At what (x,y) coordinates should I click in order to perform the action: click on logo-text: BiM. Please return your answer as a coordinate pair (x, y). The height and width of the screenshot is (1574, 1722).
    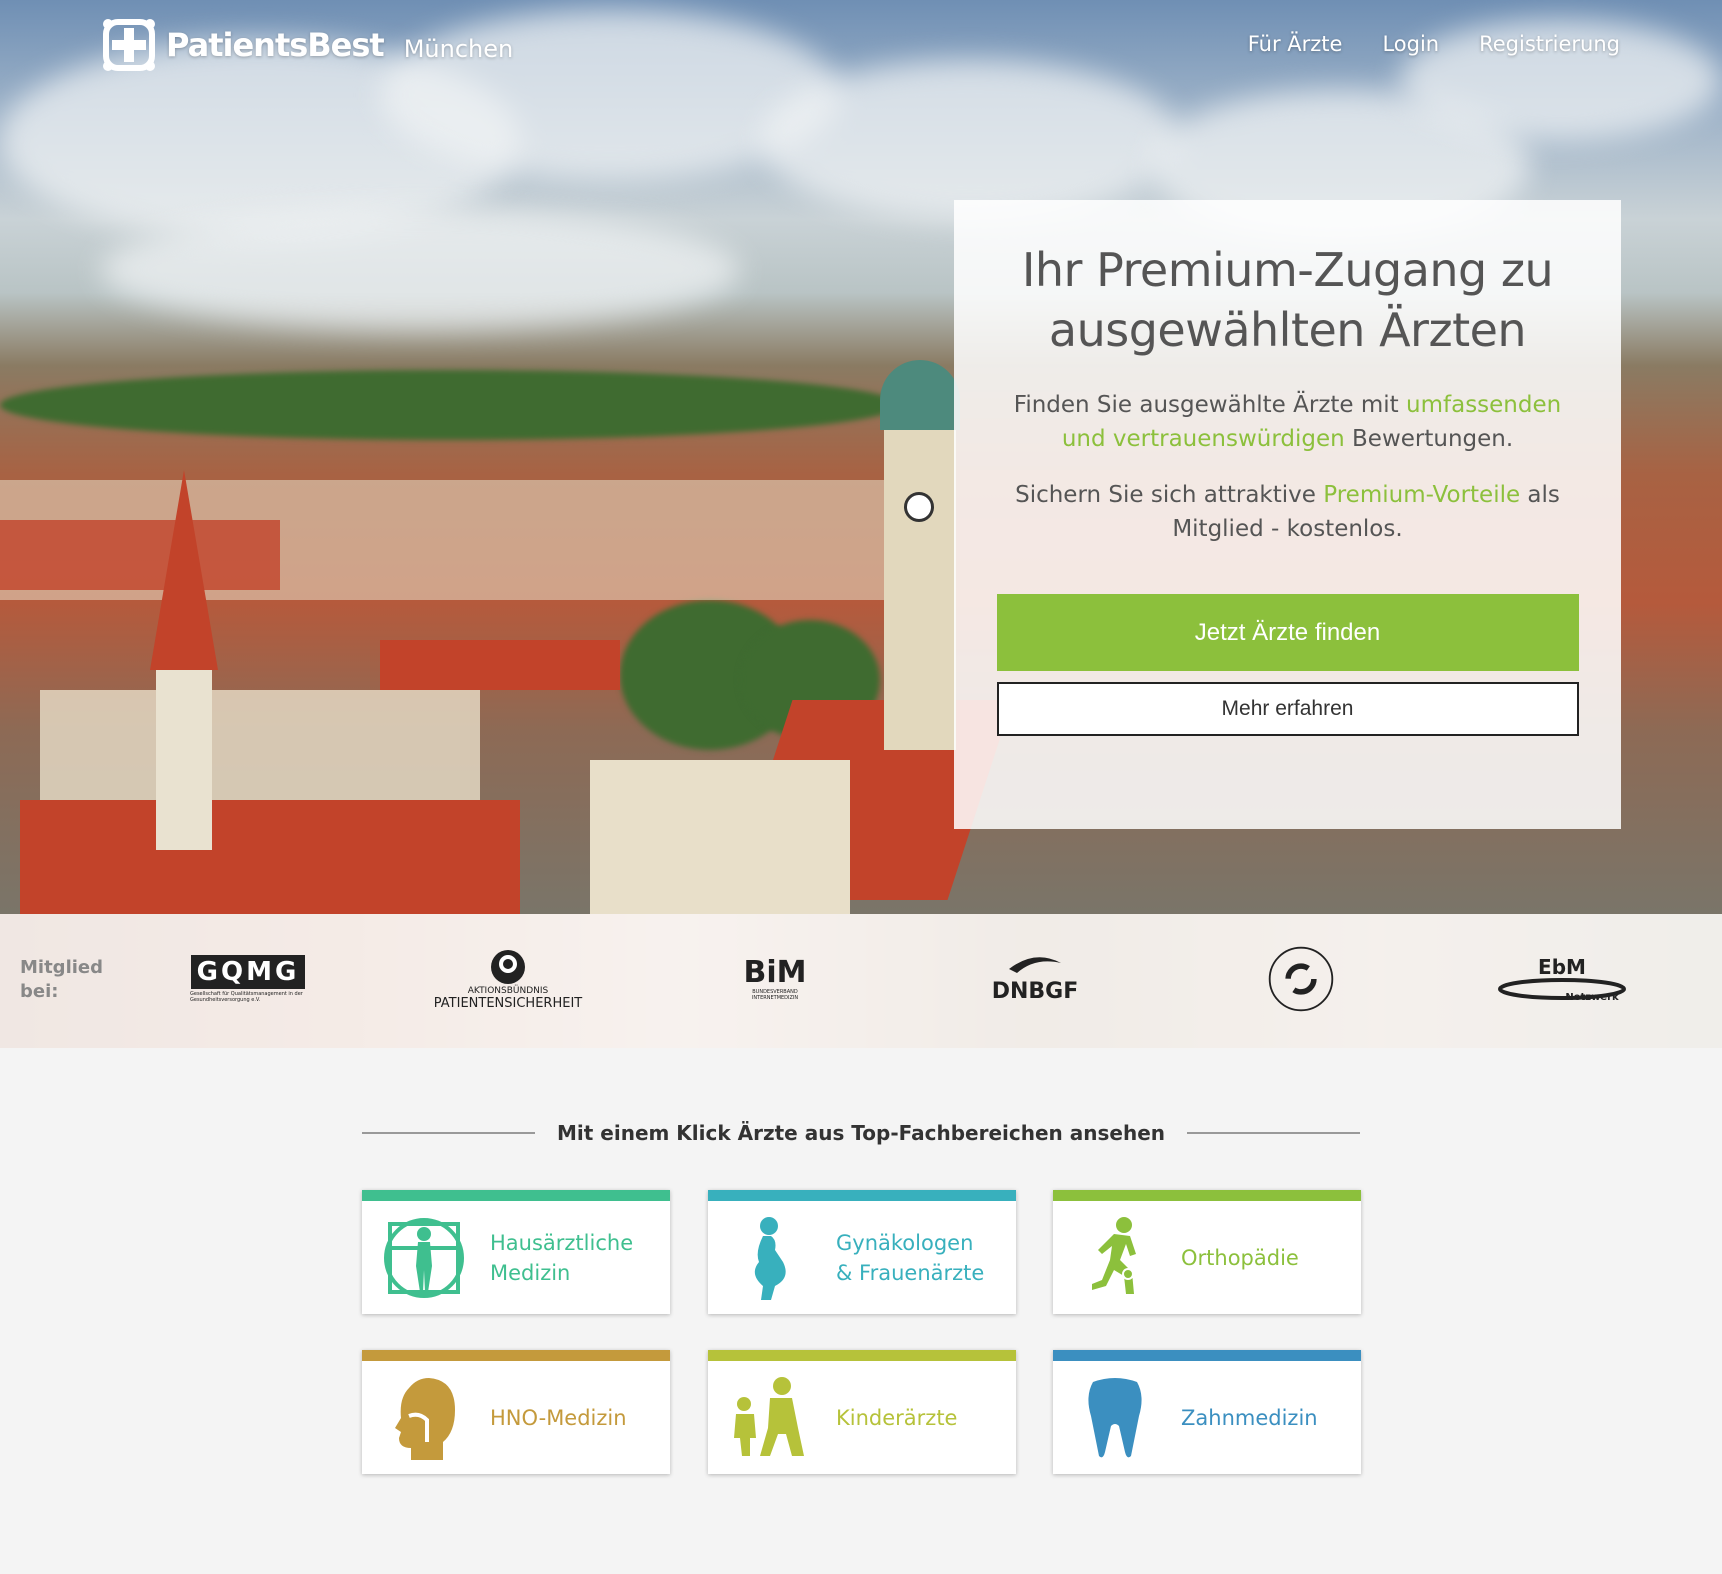
    Looking at the image, I should click on (775, 972).